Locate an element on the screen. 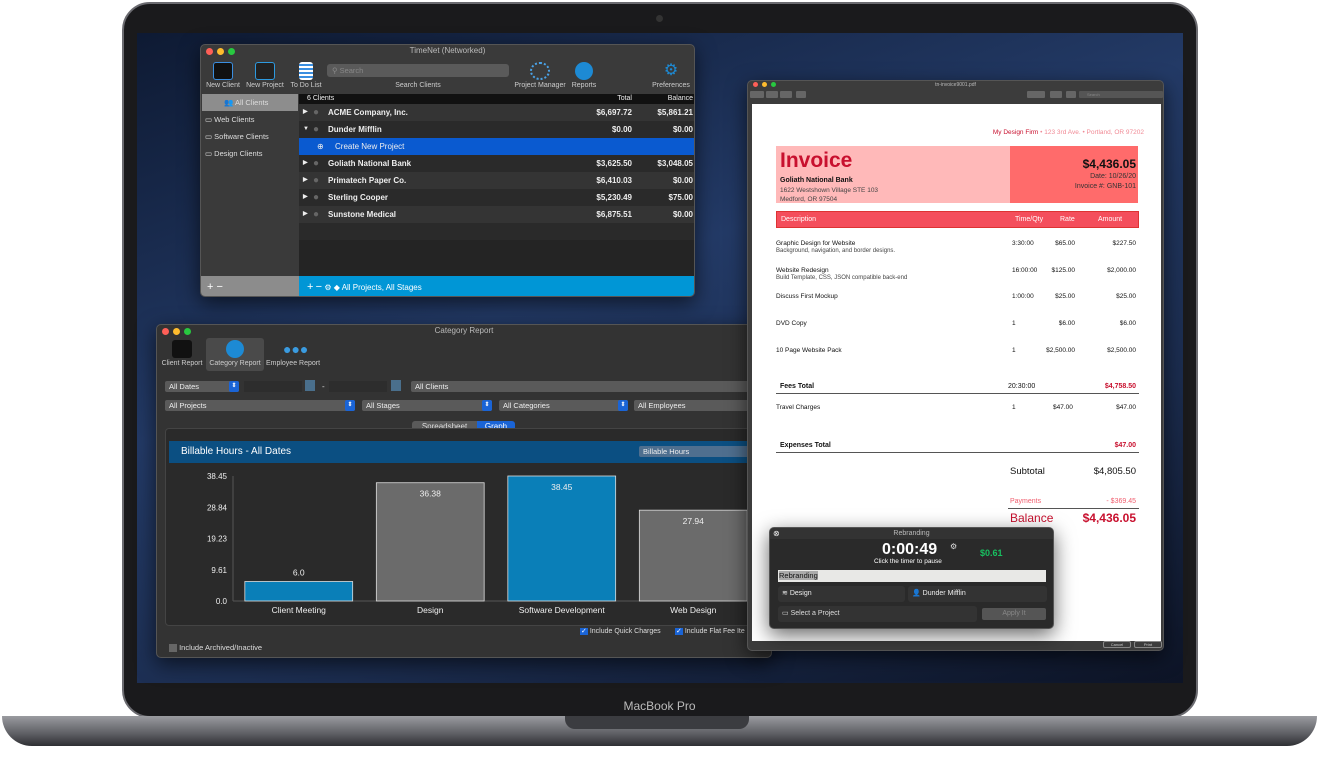  select-value: All Categories is located at coordinates (526, 405).